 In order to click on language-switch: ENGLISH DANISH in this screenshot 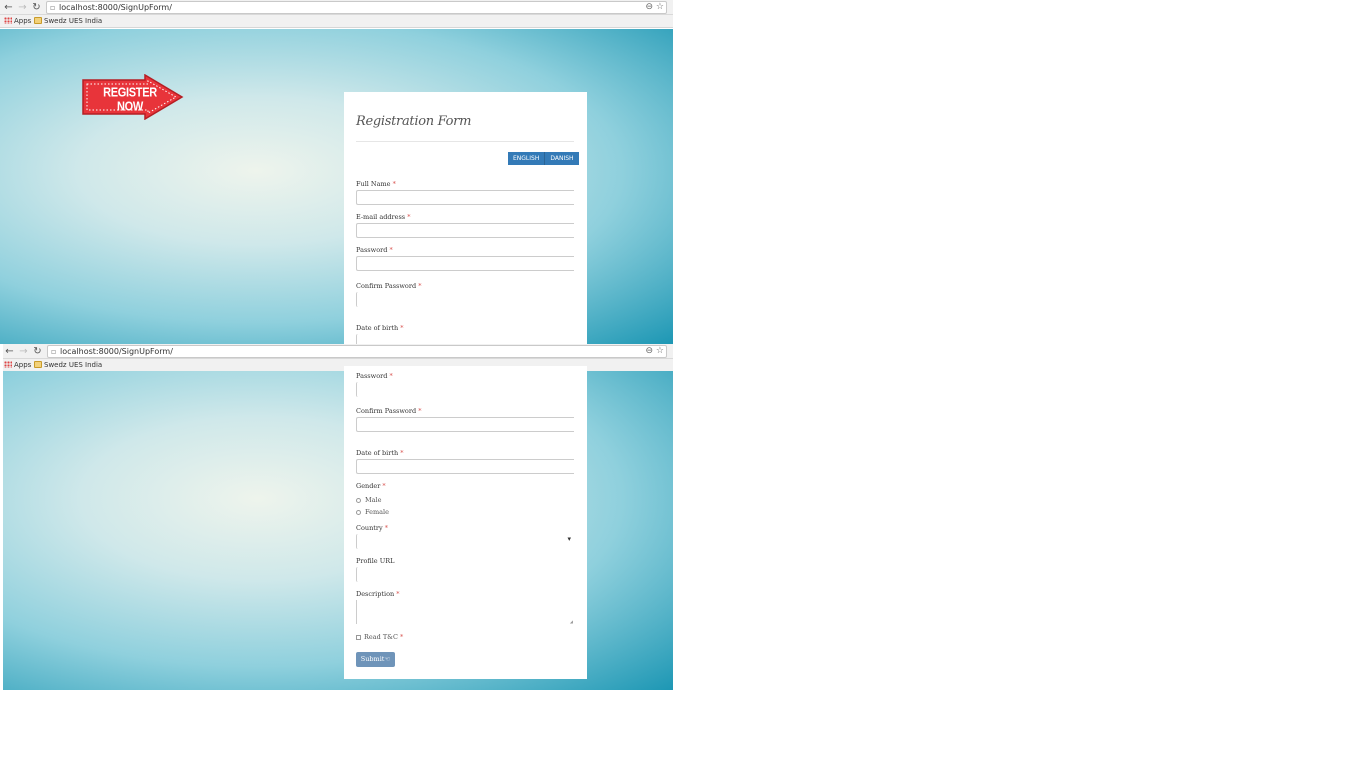, I will do `click(543, 158)`.